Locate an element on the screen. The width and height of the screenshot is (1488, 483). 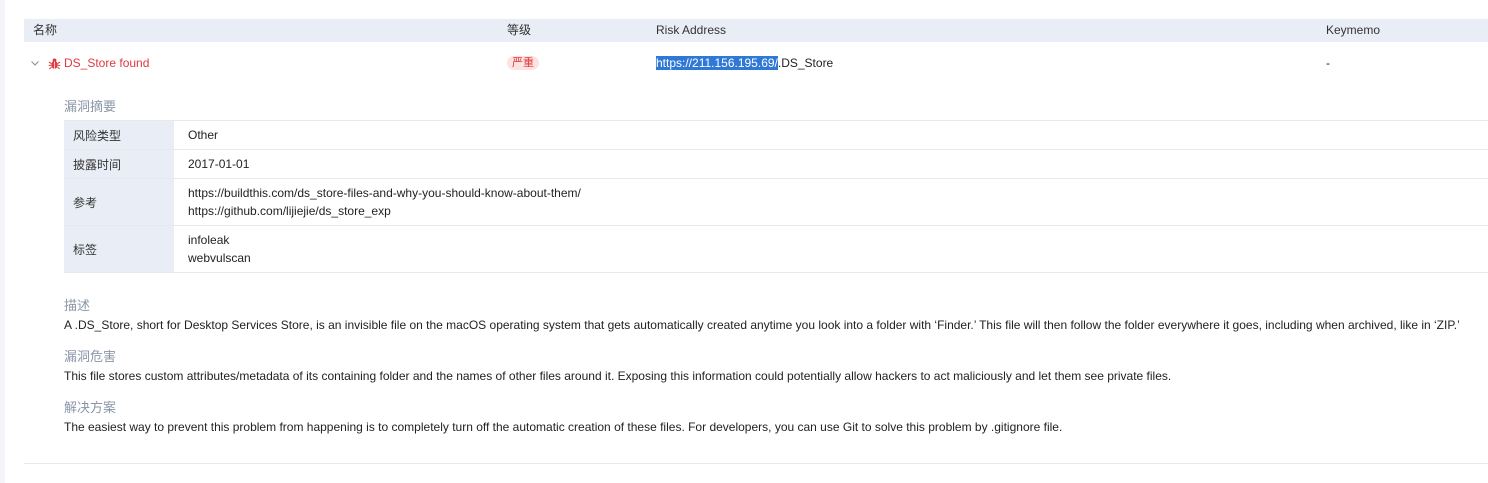
divider is located at coordinates (756, 463).